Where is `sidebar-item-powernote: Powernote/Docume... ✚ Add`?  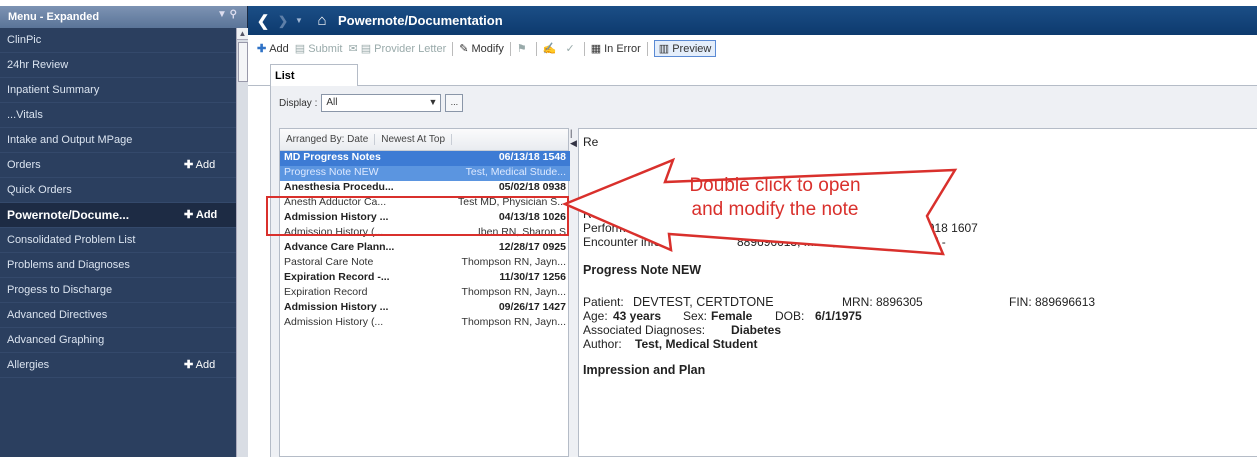 sidebar-item-powernote: Powernote/Docume... ✚ Add is located at coordinates (118, 215).